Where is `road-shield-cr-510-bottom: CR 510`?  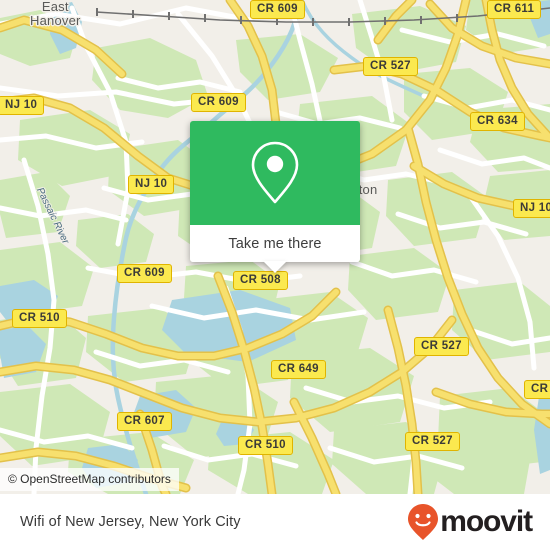
road-shield-cr-510-bottom: CR 510 is located at coordinates (265, 445).